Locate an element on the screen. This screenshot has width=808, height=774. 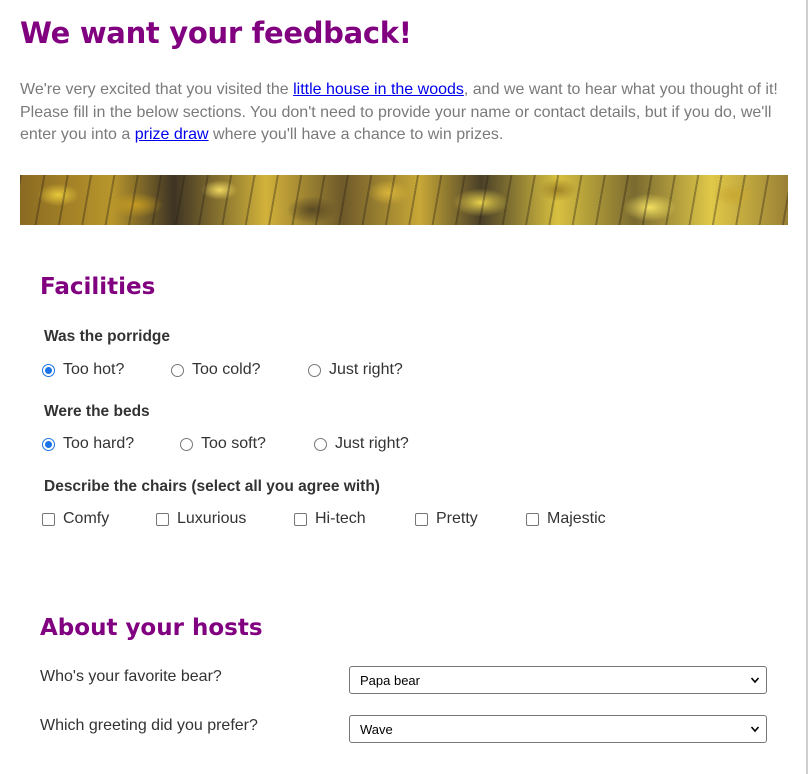
page-title: We want your feedback! is located at coordinates (216, 33).